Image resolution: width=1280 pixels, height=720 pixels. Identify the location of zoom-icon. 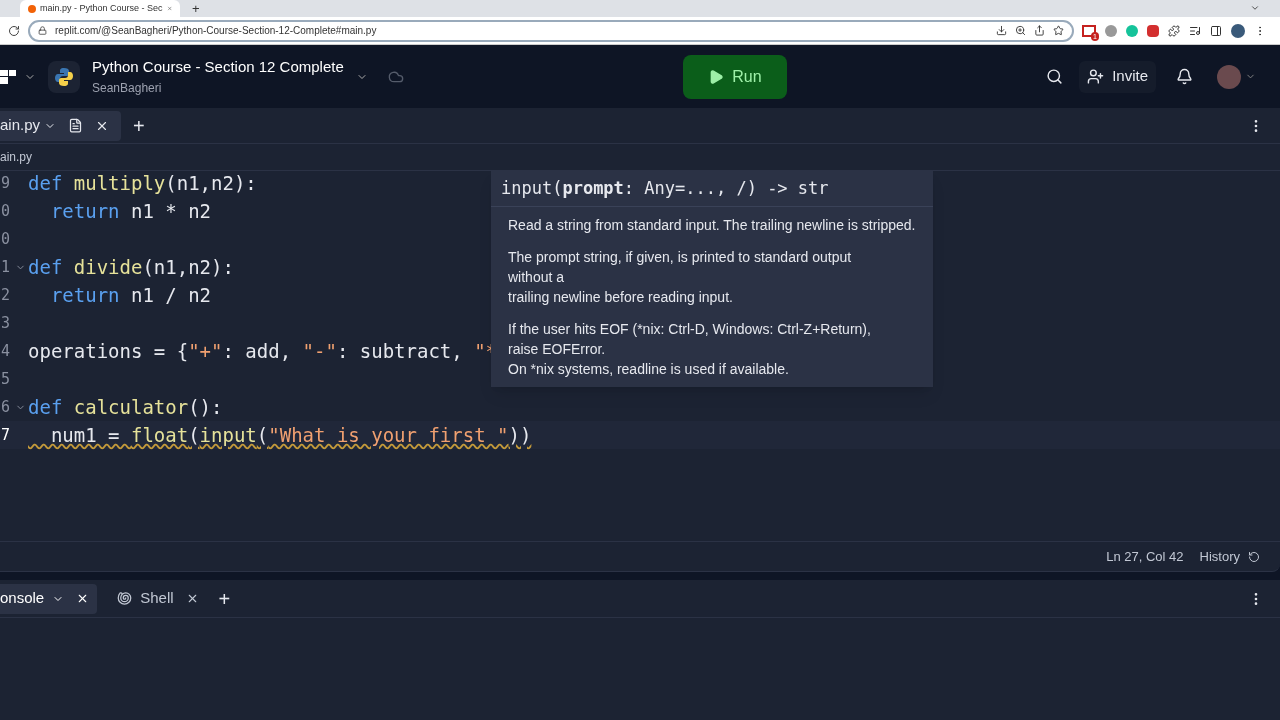
(1020, 30).